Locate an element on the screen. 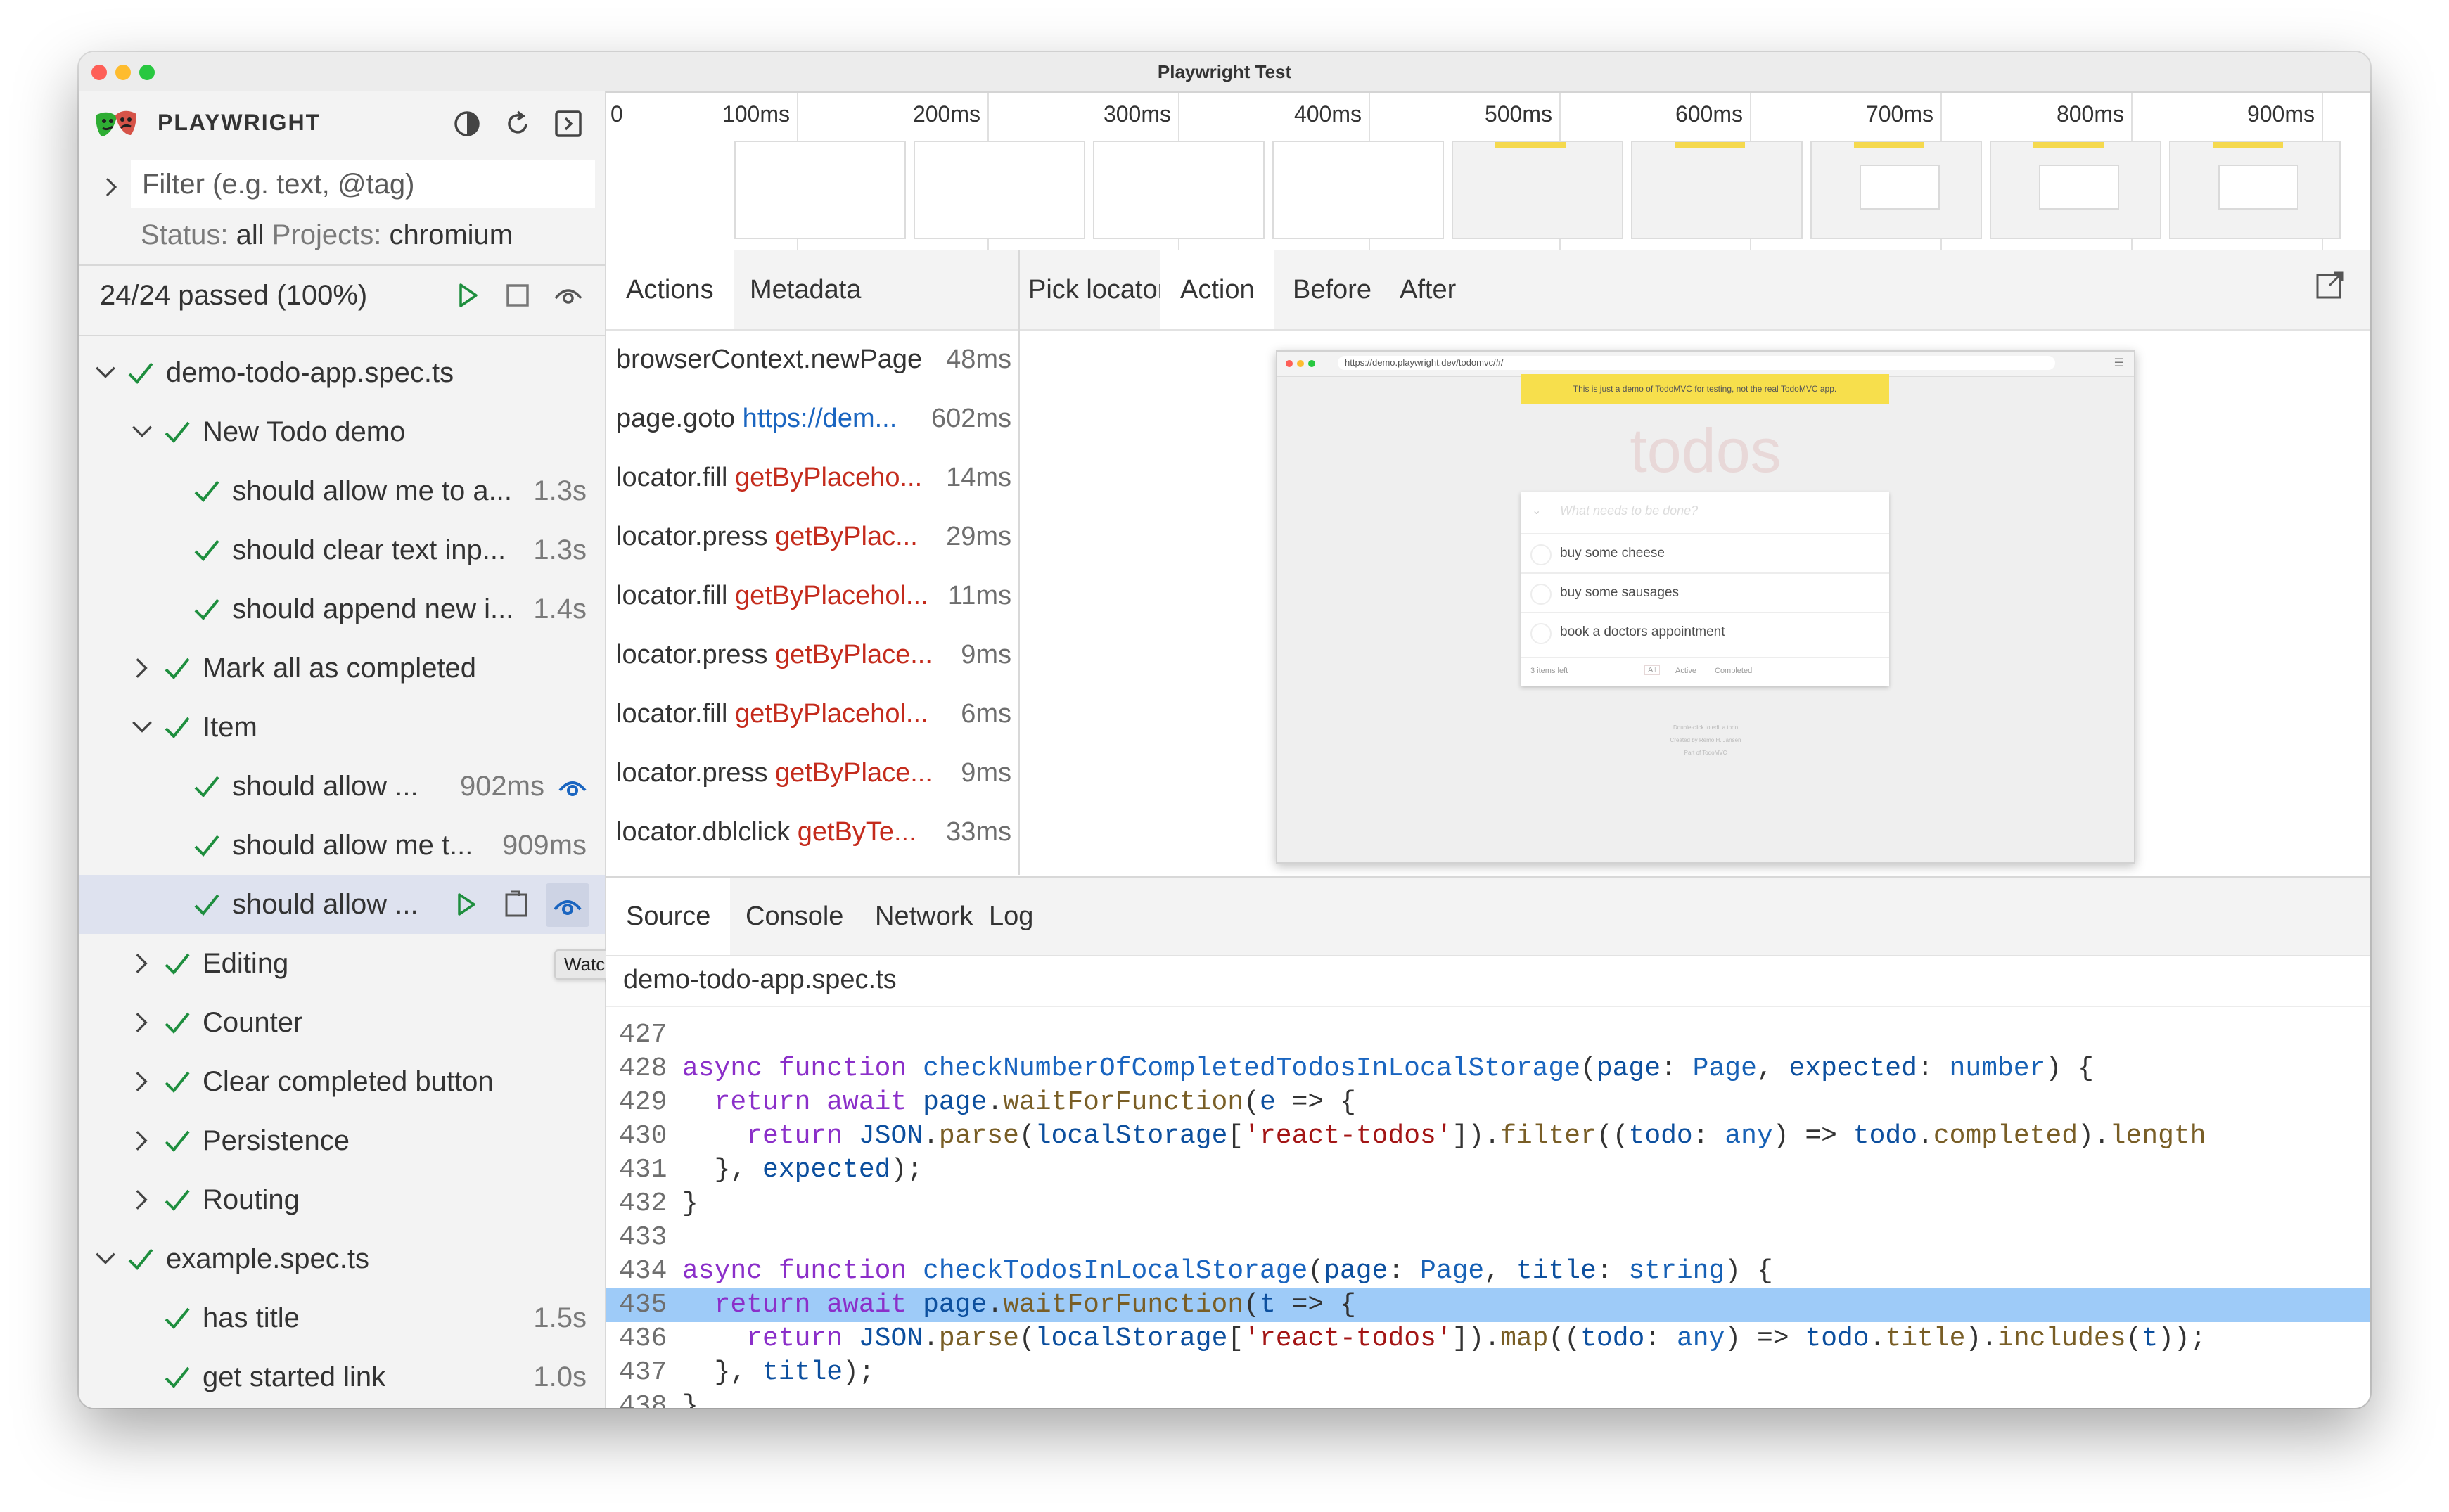 This screenshot has width=2449, height=1512. tab-log: Log is located at coordinates (1011, 916).